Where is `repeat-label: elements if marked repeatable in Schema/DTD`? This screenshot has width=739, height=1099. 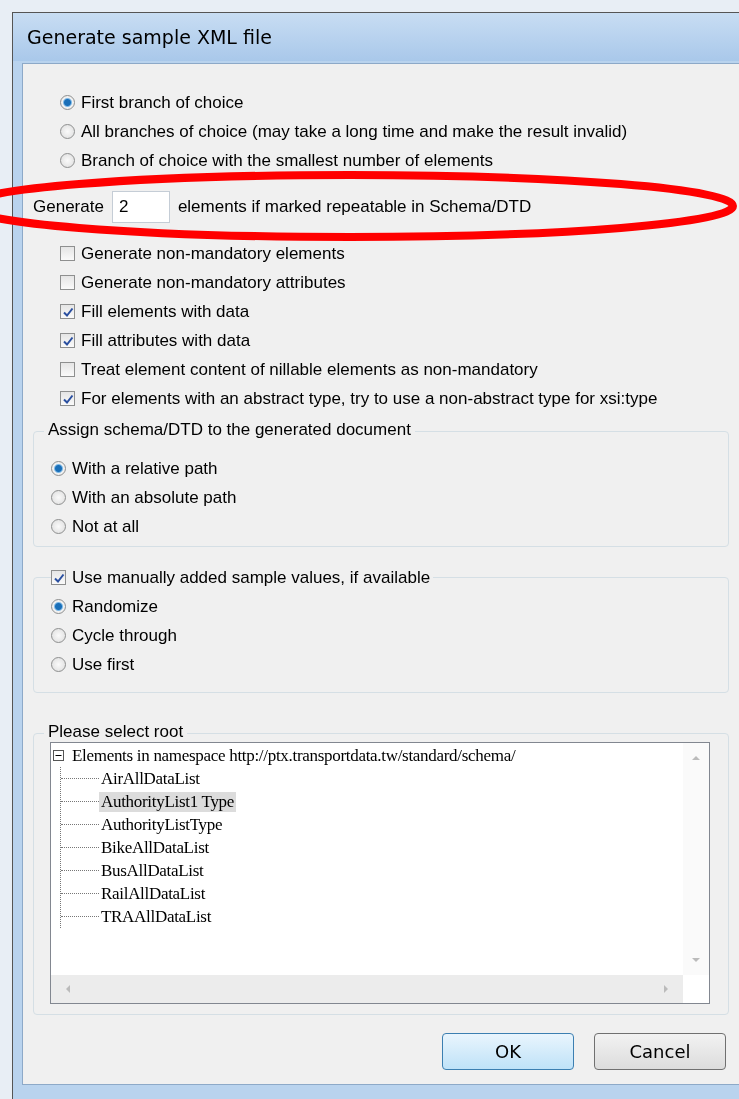 repeat-label: elements if marked repeatable in Schema/DTD is located at coordinates (354, 207).